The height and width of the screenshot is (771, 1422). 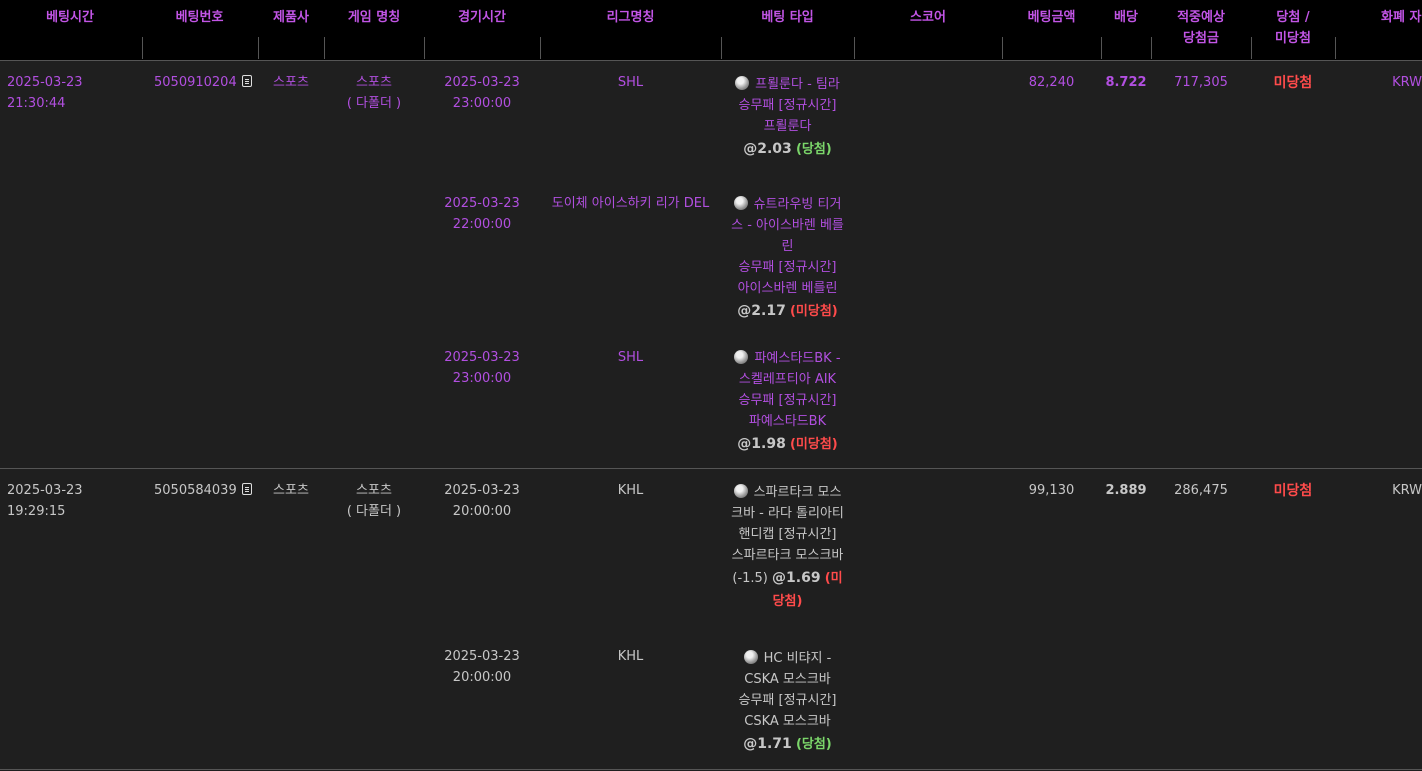 What do you see at coordinates (797, 658) in the screenshot?
I see `bet-type-line: HC 비탸지 -` at bounding box center [797, 658].